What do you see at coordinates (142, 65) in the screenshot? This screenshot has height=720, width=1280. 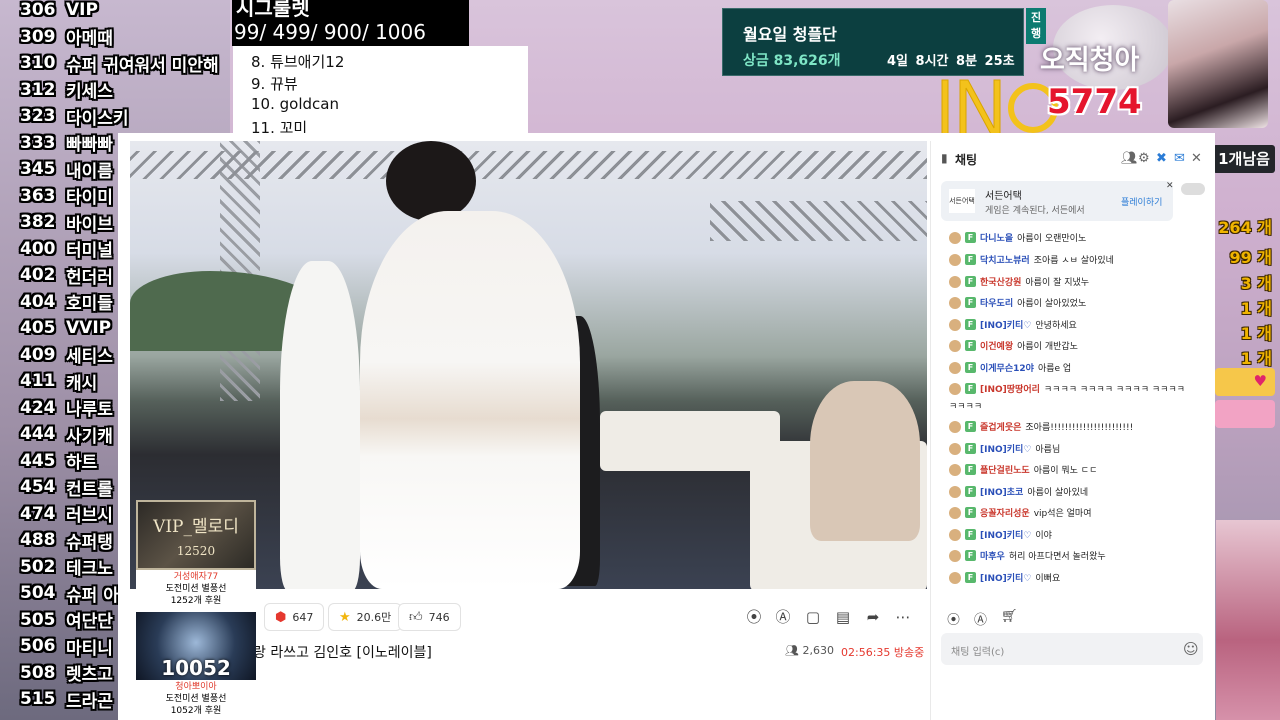 I see `ranking-name: 슈퍼 귀여워서 미안해` at bounding box center [142, 65].